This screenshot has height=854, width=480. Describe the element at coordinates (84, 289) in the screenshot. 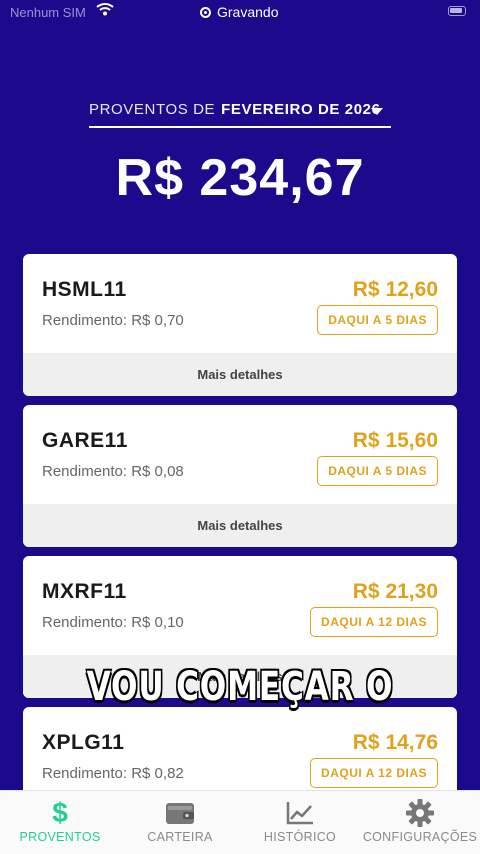

I see `card-ticker: HSML11` at that location.